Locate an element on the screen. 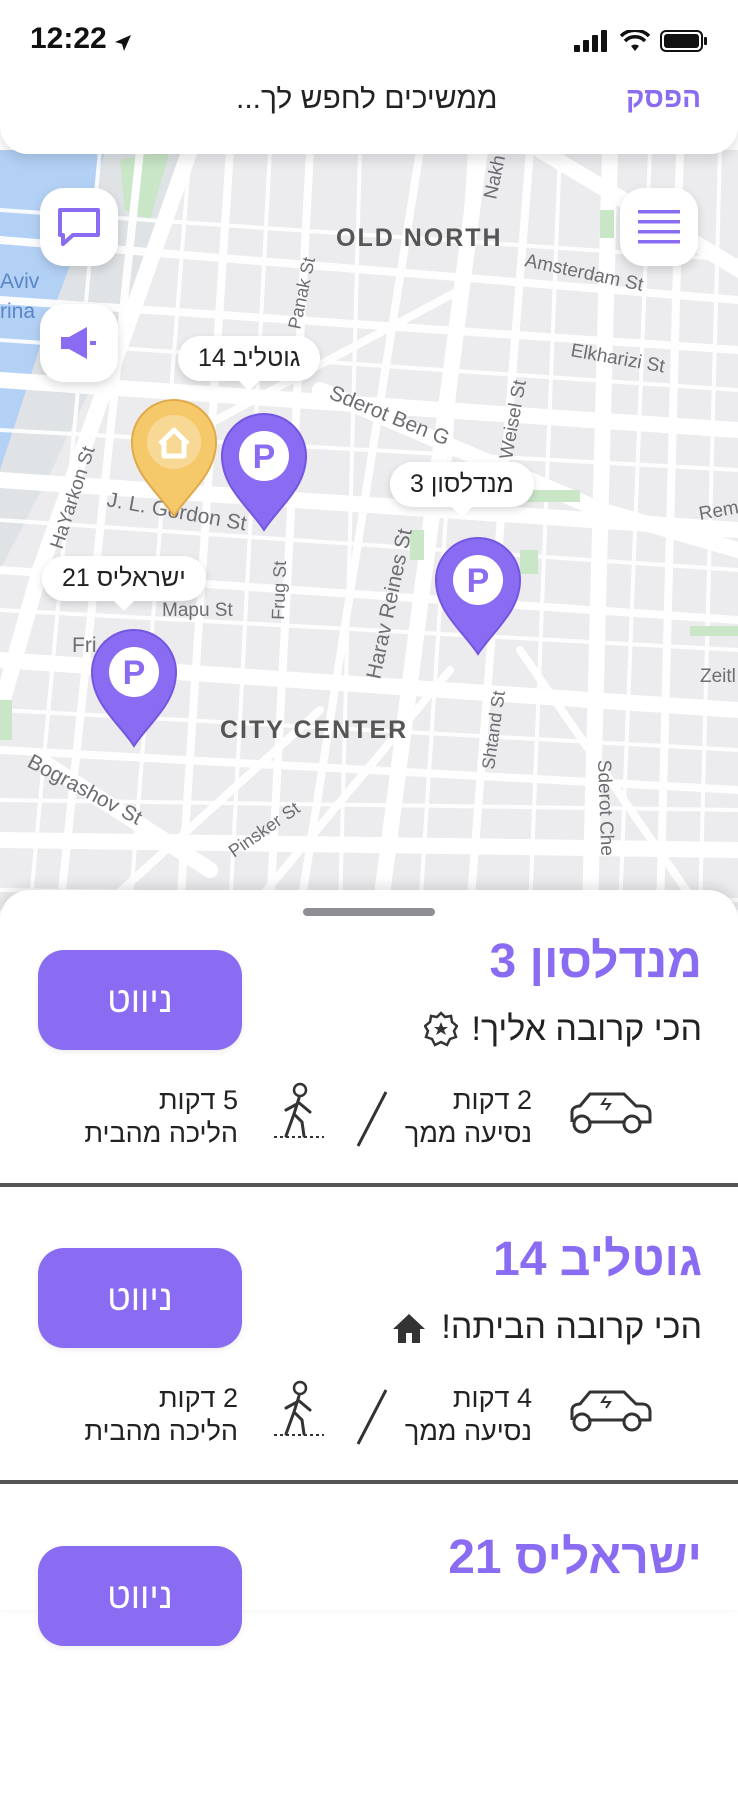 The width and height of the screenshot is (738, 1798). drive-time: 2 דקות is located at coordinates (492, 1100).